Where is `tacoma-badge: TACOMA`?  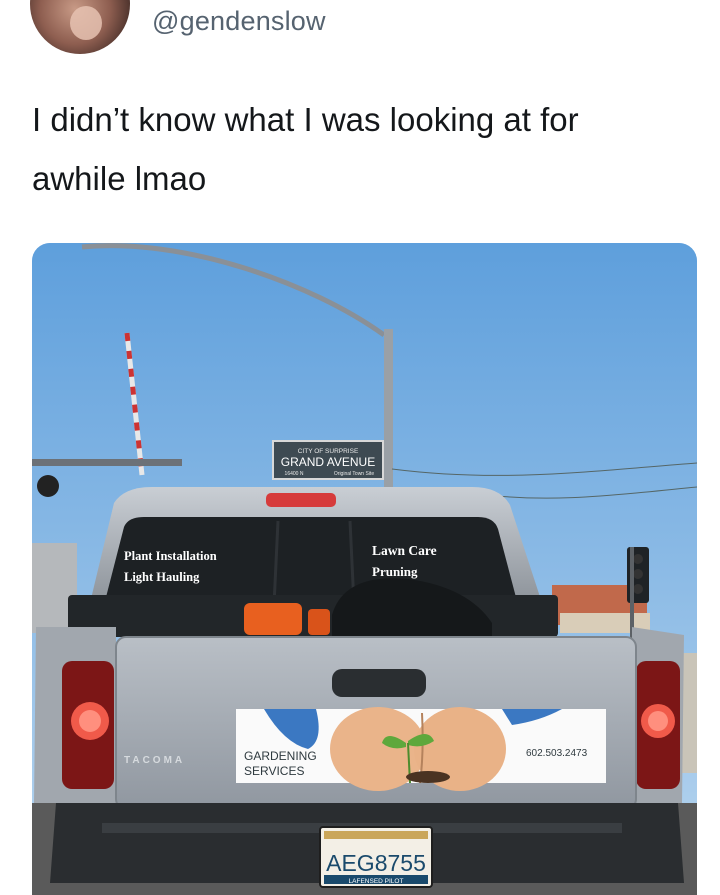
tacoma-badge: TACOMA is located at coordinates (154, 760).